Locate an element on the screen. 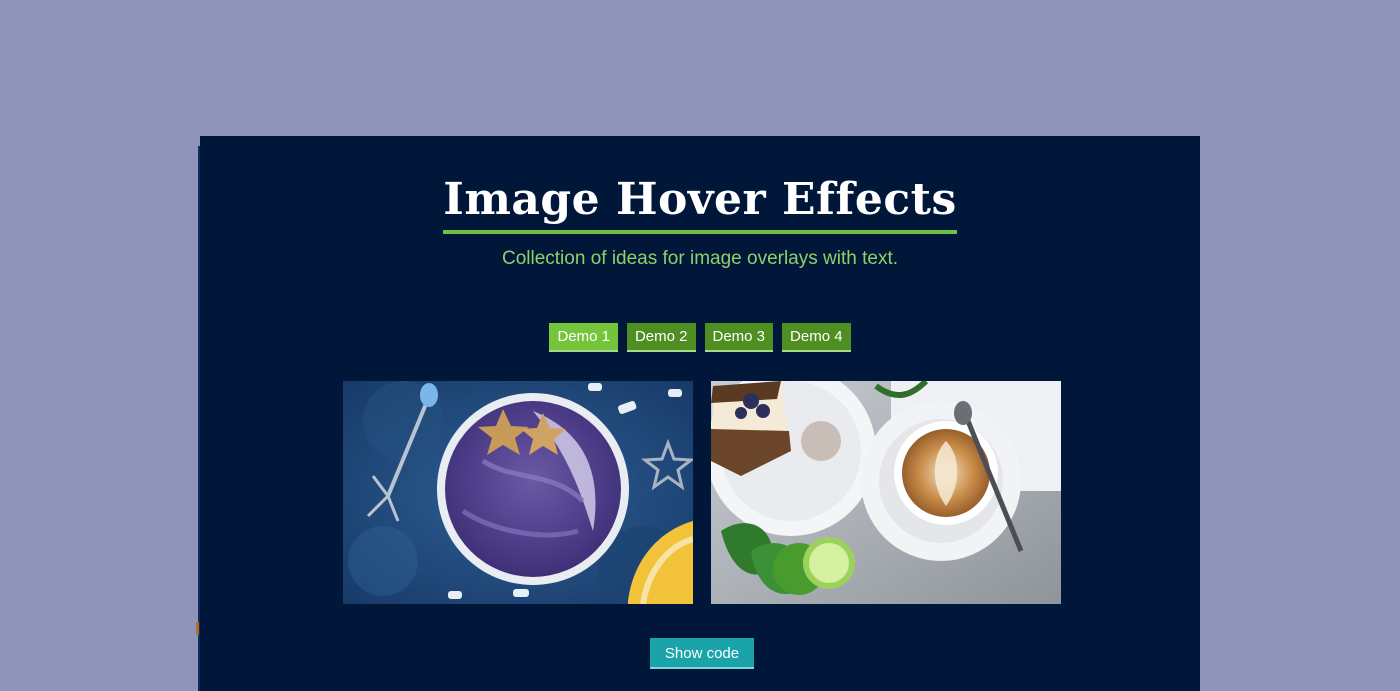 Image resolution: width=1400 pixels, height=691 pixels. page-title: Image Hover Effects is located at coordinates (700, 205).